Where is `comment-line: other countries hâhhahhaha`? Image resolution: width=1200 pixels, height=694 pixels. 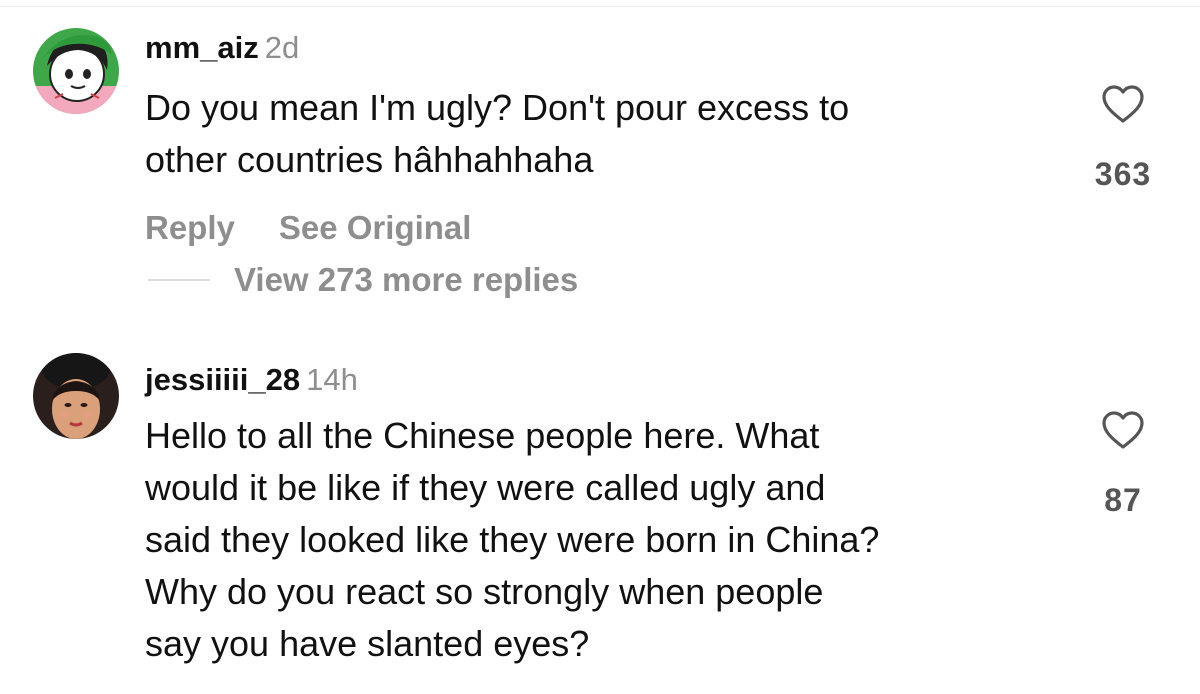
comment-line: other countries hâhhahhaha is located at coordinates (369, 159).